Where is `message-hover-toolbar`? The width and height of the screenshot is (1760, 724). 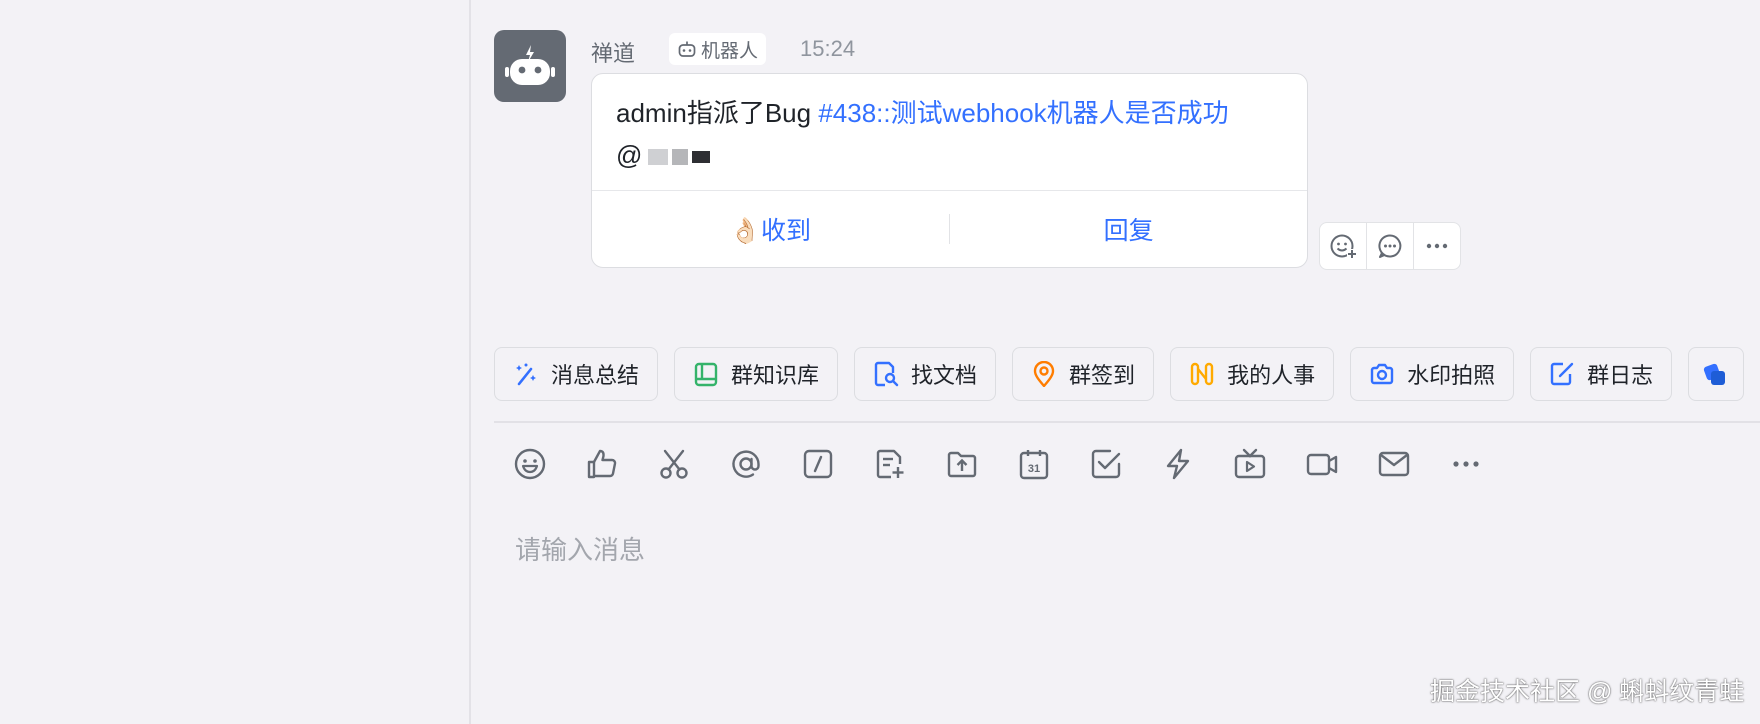
message-hover-toolbar is located at coordinates (1390, 246).